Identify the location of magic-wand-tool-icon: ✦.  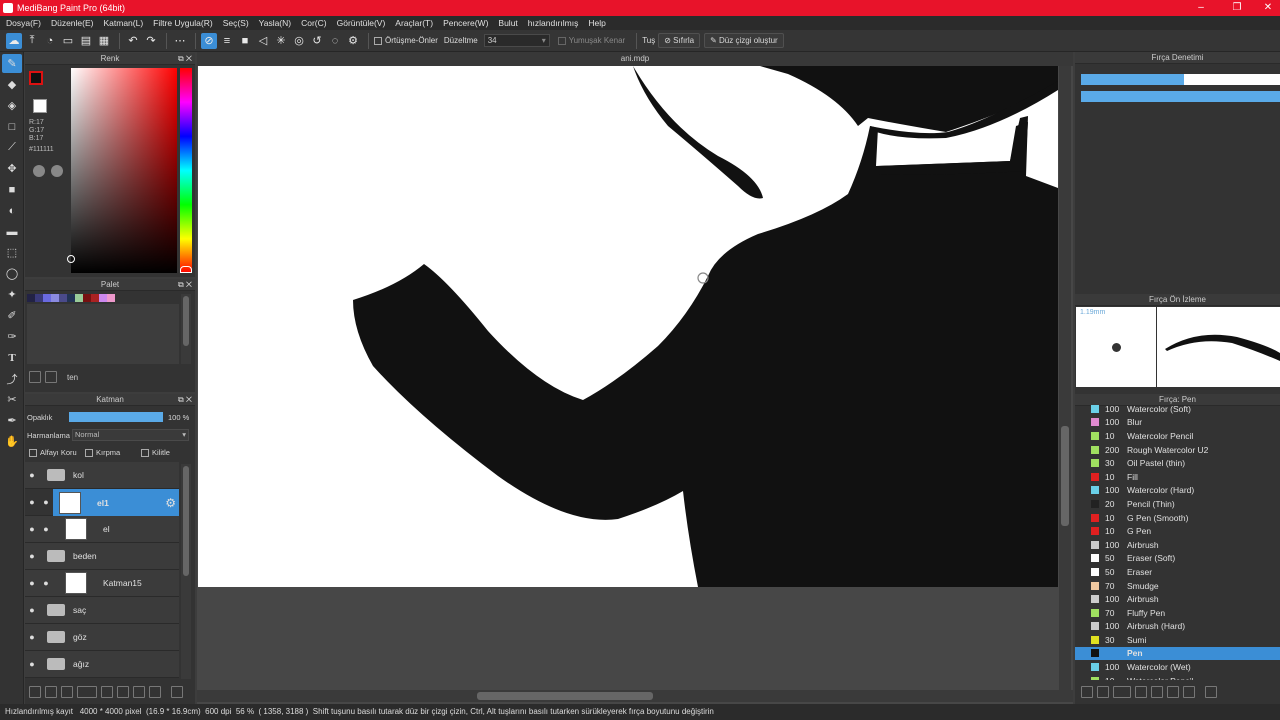
(12, 294).